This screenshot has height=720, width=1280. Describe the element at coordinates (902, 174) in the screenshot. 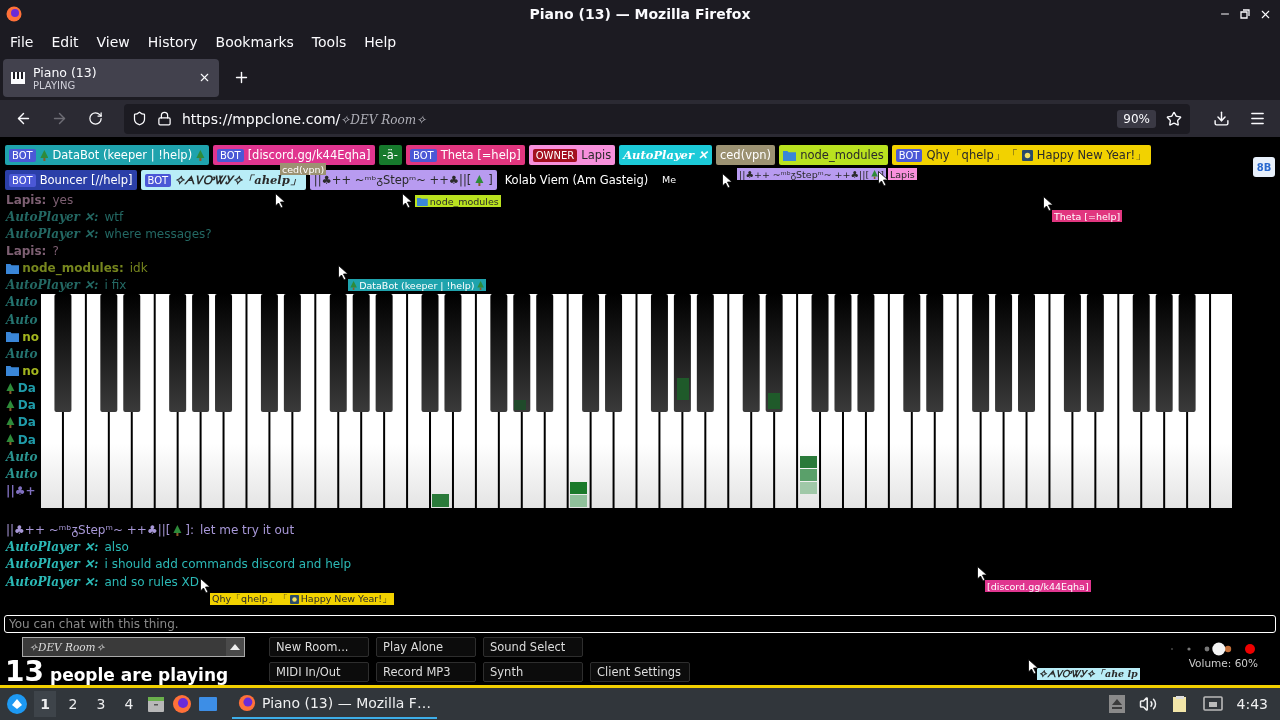

I see `cursor-name: Lapis` at that location.